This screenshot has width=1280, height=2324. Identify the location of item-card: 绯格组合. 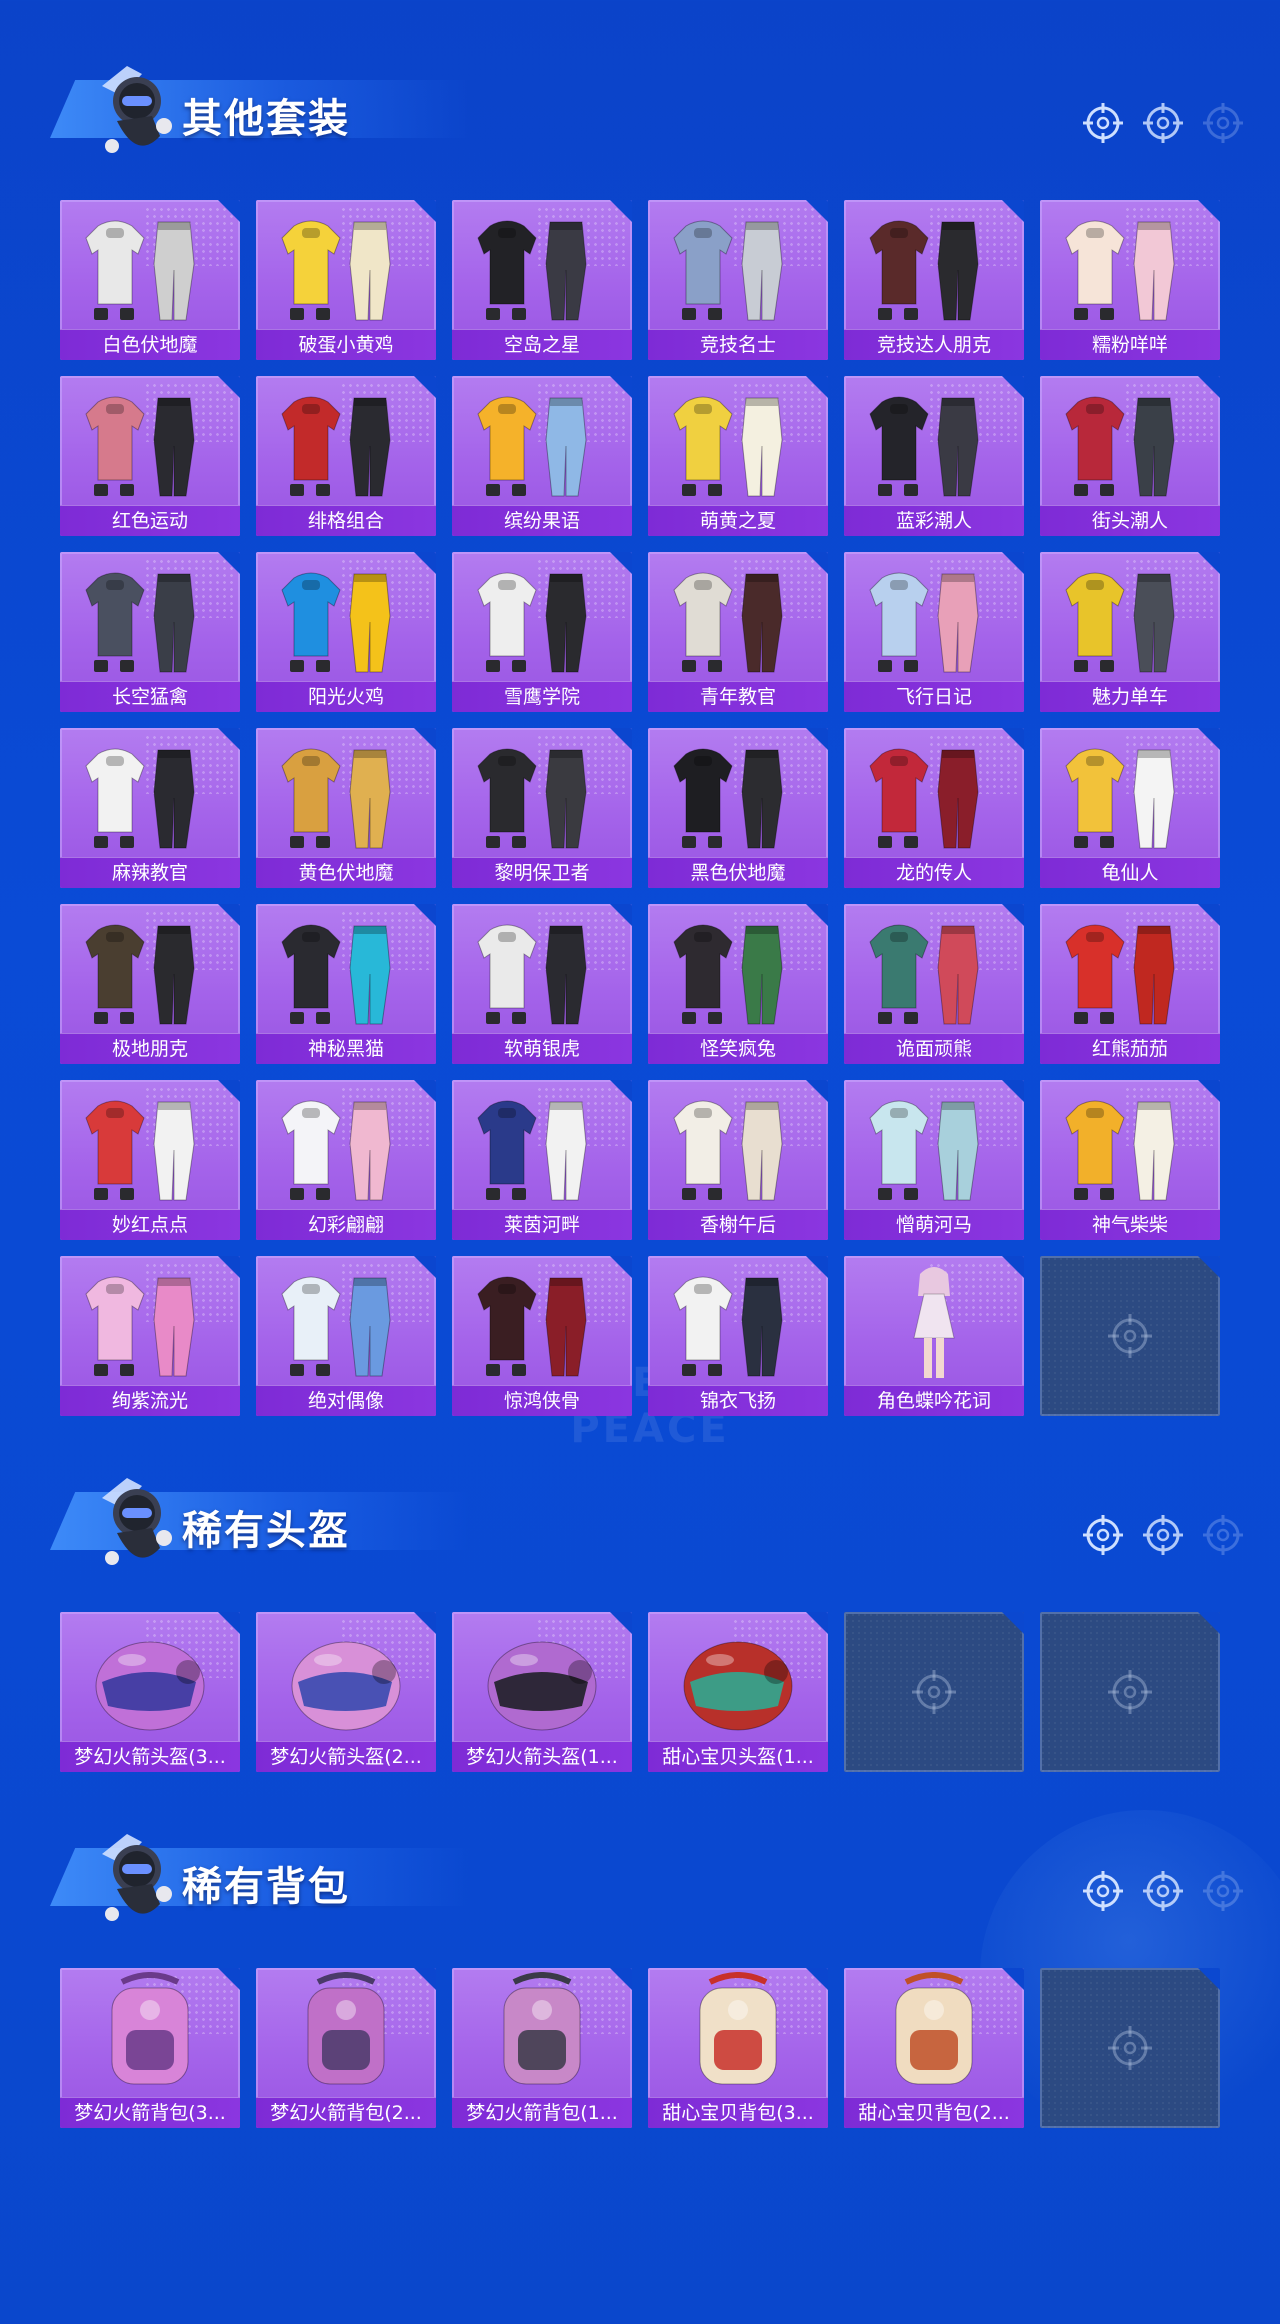
(346, 456).